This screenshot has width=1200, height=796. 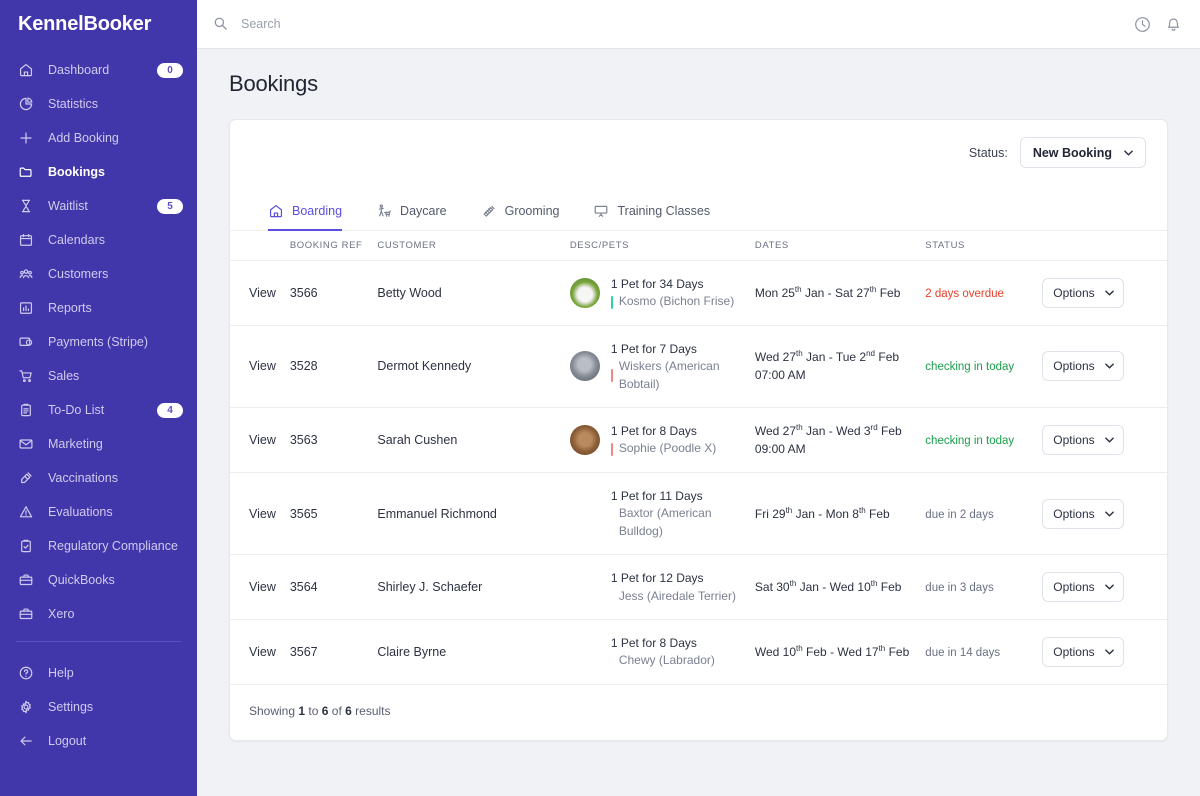 What do you see at coordinates (851, 357) in the screenshot?
I see `date-end-day: Tue 2` at bounding box center [851, 357].